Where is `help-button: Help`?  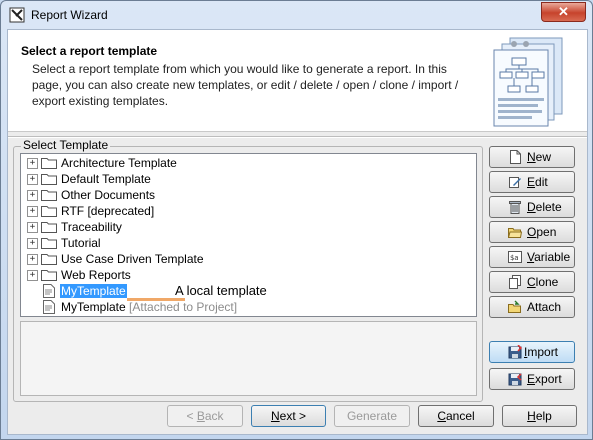 help-button: Help is located at coordinates (539, 416).